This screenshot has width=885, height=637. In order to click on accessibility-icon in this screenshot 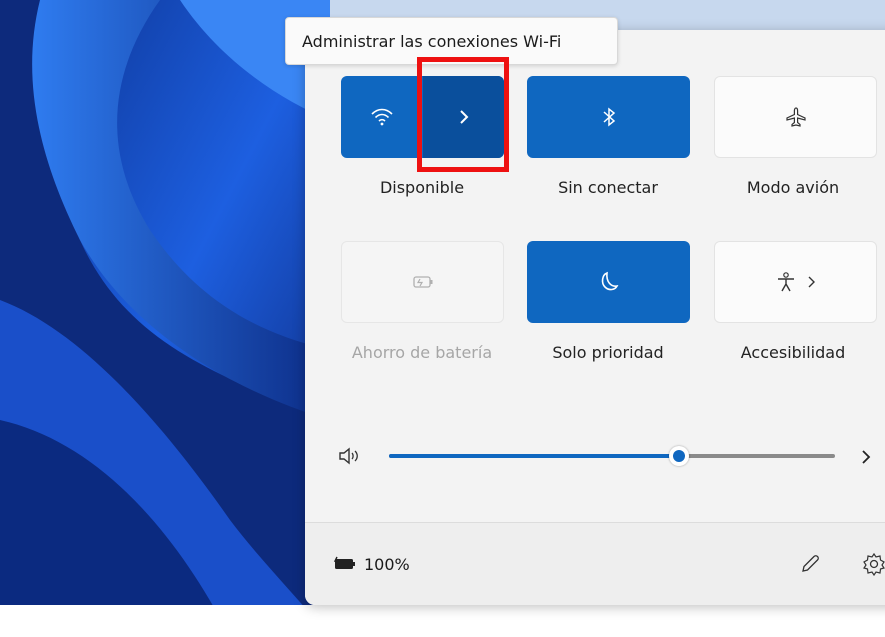, I will do `click(785, 282)`.